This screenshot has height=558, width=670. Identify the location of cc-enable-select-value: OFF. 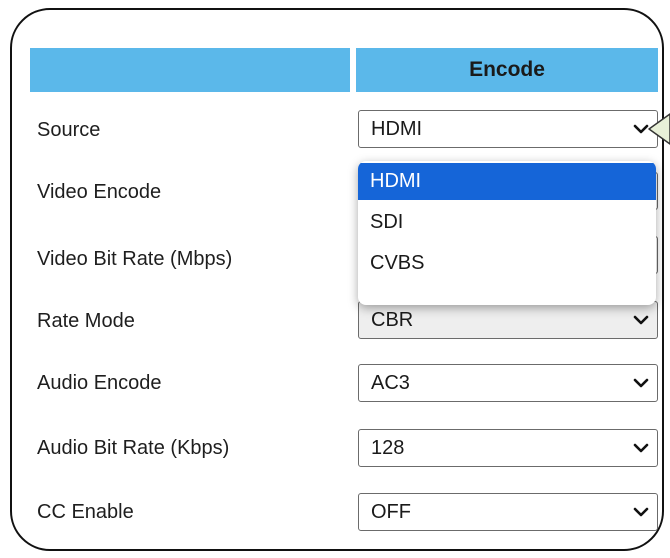
(391, 512).